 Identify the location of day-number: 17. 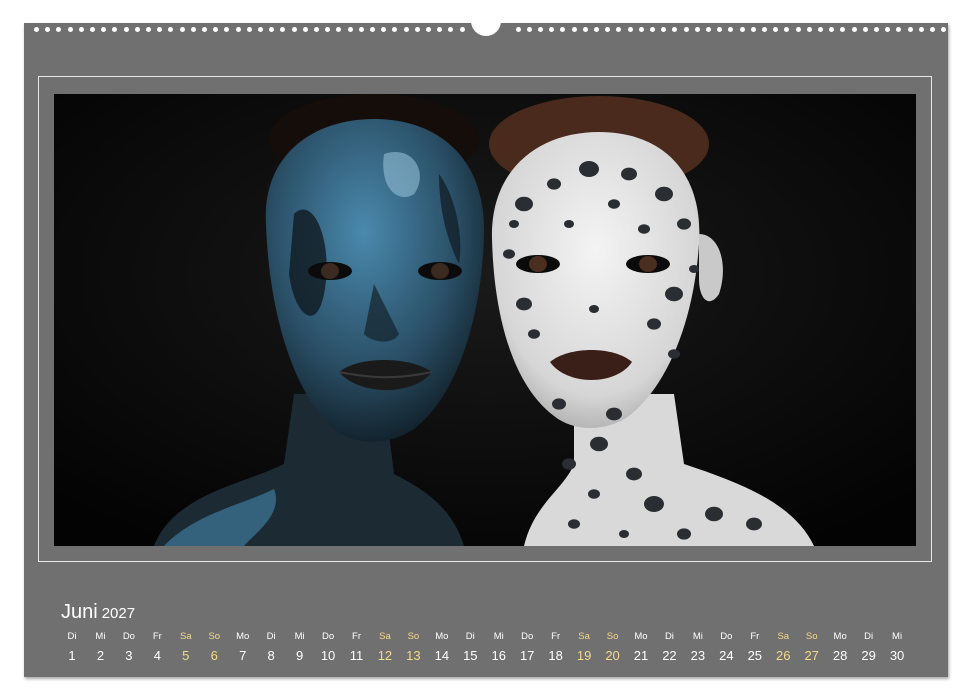
(527, 655).